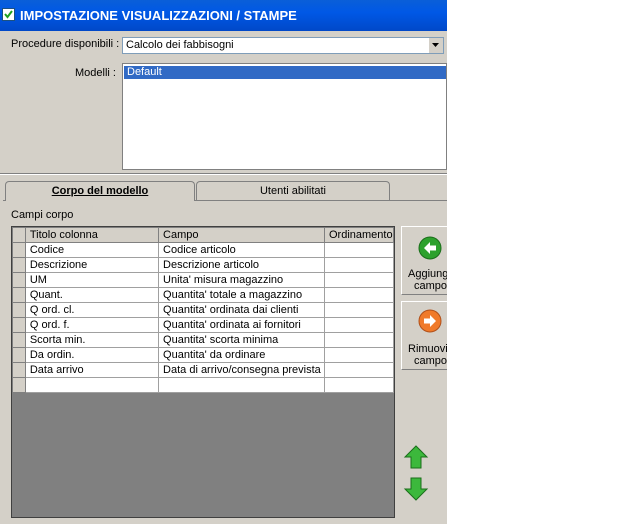  I want to click on table-row: Q ord. f. Quantita' ordinata ai fornitori, so click(203, 325).